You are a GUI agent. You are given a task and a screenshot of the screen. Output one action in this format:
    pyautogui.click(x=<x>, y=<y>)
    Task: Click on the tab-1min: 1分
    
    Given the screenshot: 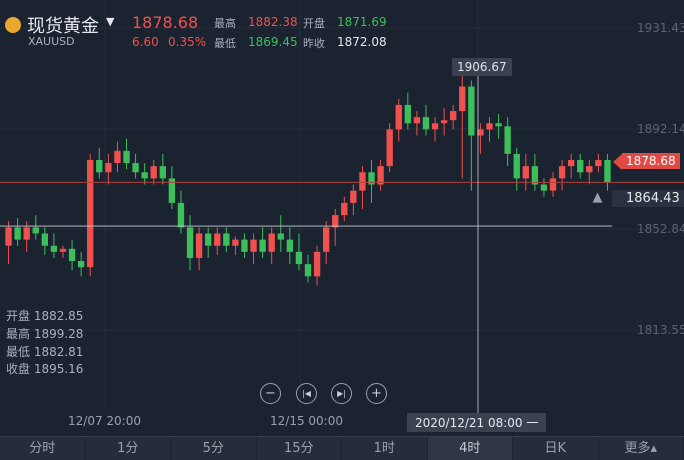 What is the action you would take?
    pyautogui.click(x=129, y=448)
    